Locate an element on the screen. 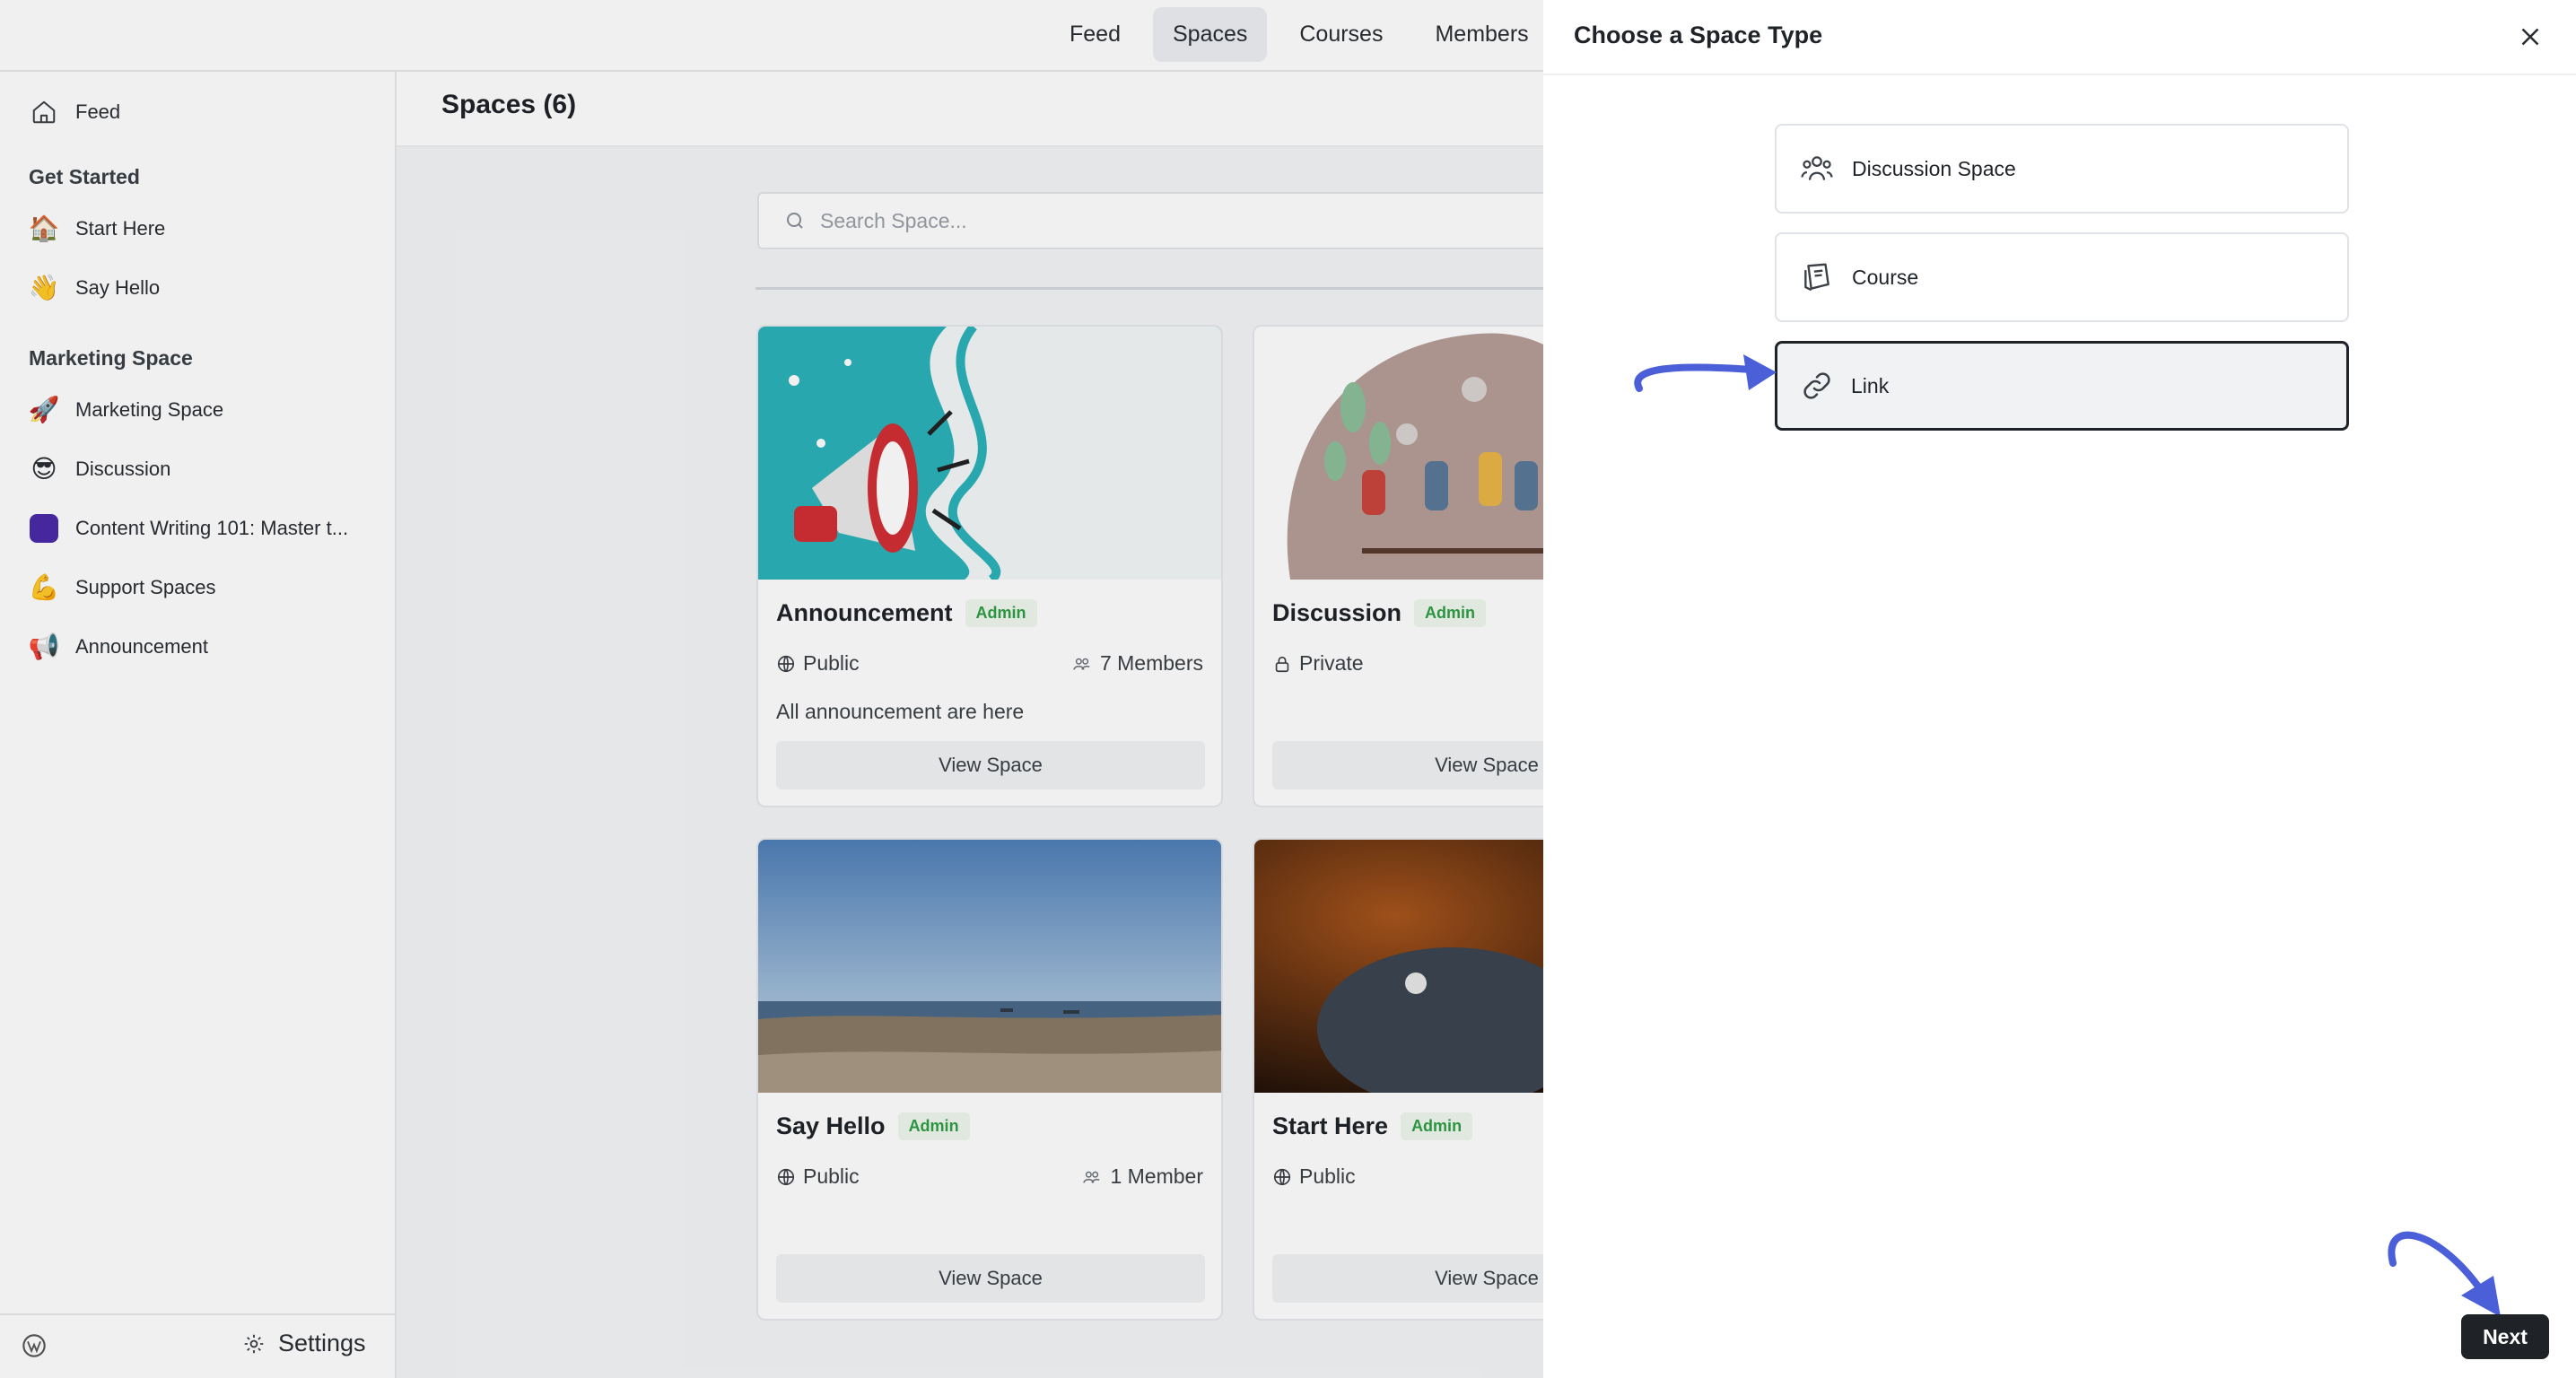  close-icon is located at coordinates (2530, 37).